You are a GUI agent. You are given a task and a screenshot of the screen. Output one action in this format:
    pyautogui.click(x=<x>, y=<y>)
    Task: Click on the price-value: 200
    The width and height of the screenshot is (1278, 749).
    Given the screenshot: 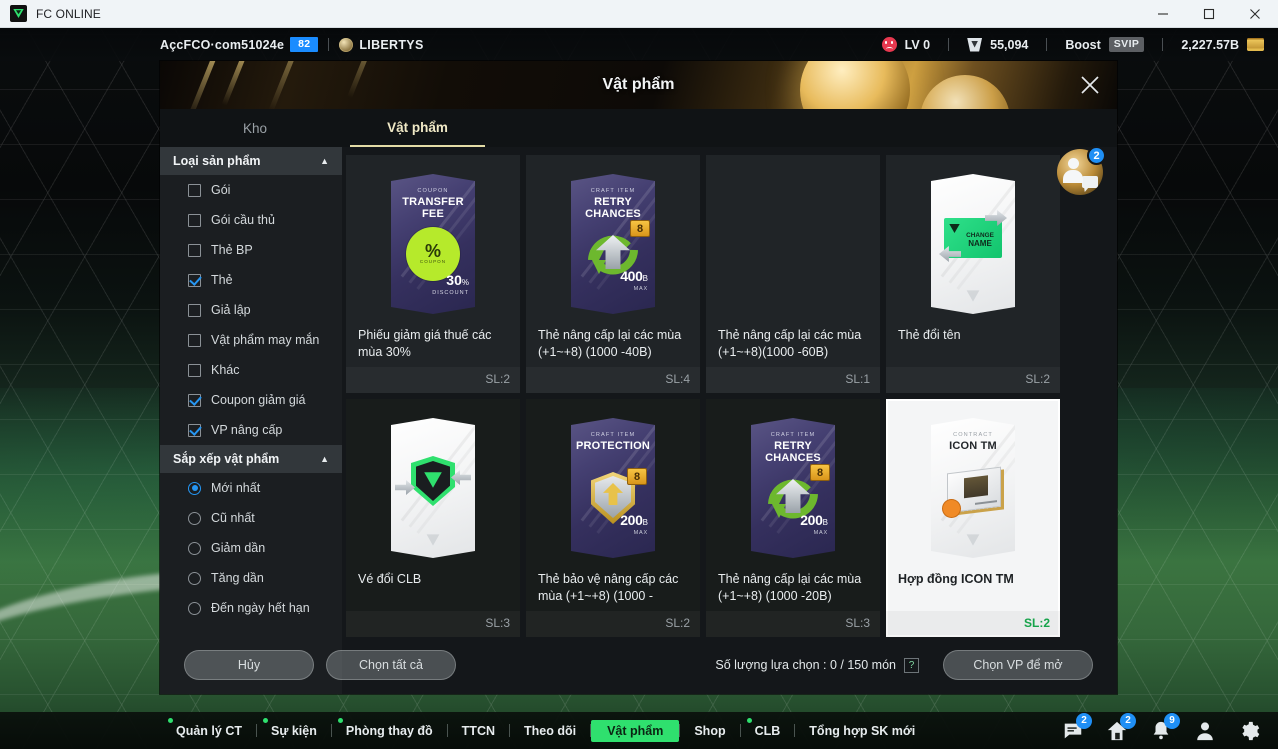 What is the action you would take?
    pyautogui.click(x=811, y=520)
    